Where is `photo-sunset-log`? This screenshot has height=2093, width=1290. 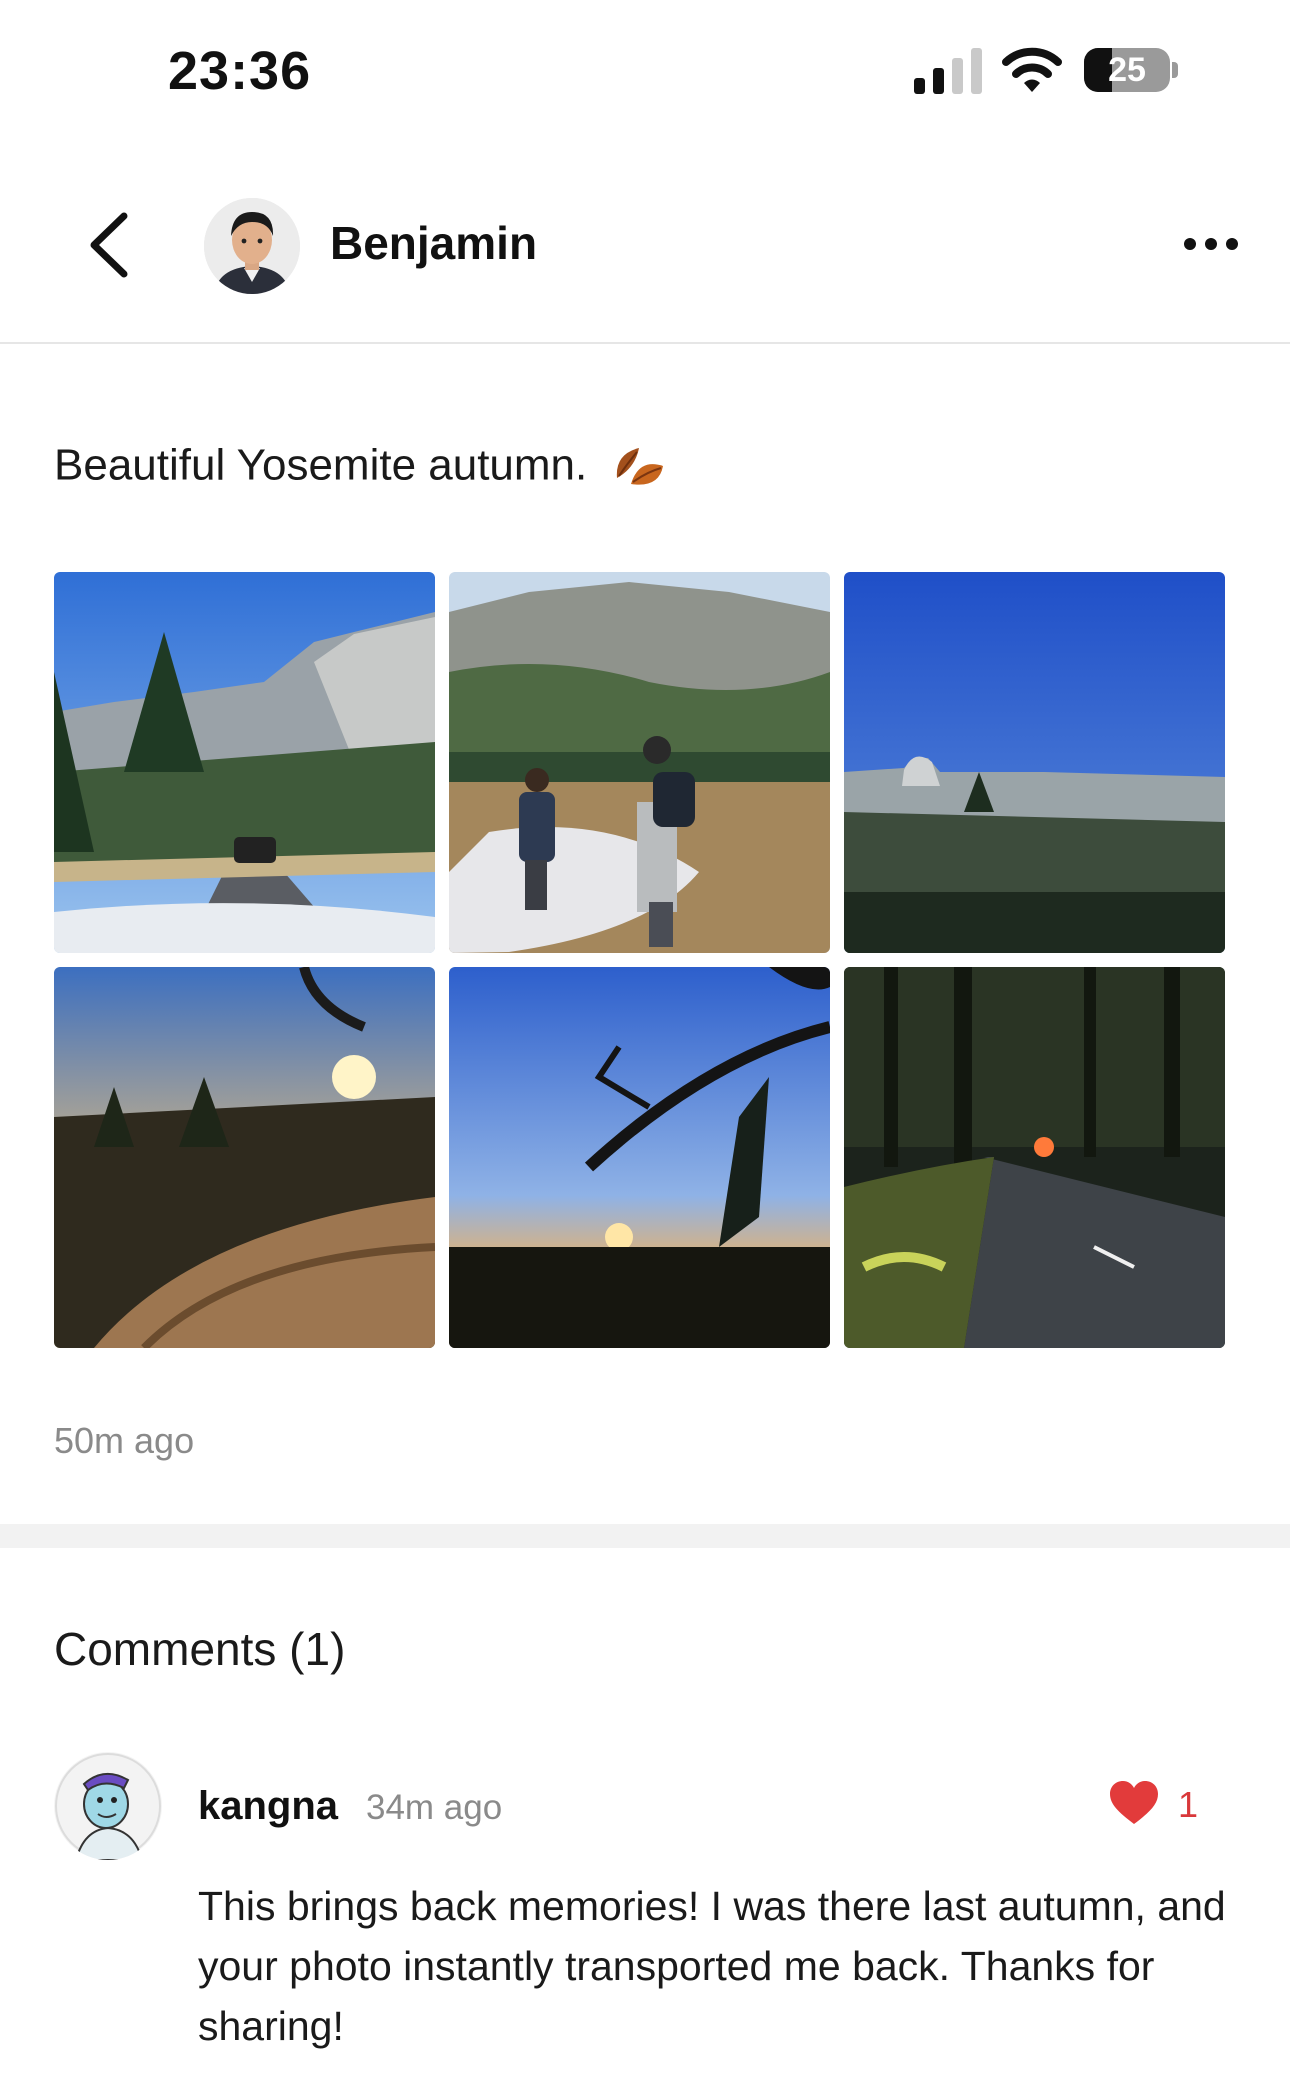 photo-sunset-log is located at coordinates (244, 1157).